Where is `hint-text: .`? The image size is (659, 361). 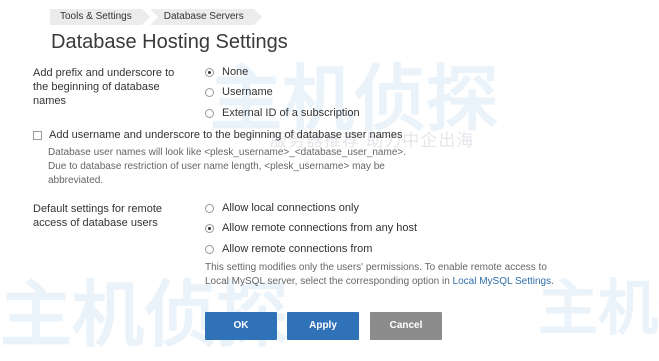
hint-text: . is located at coordinates (552, 281).